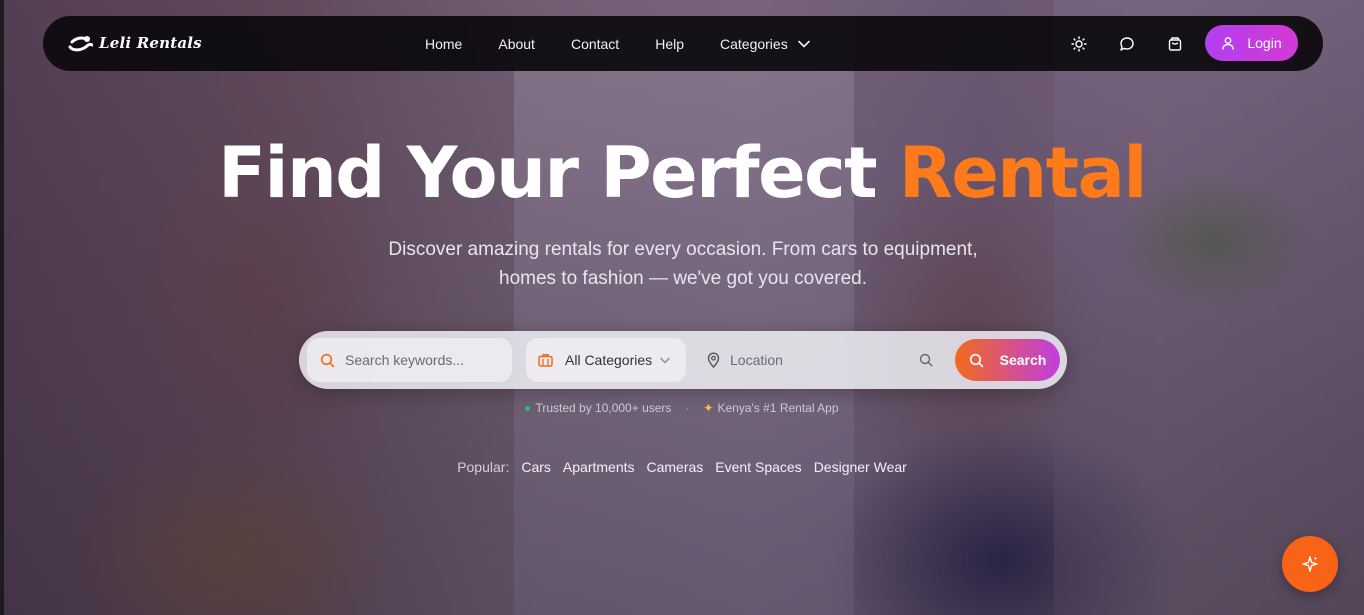  I want to click on cart-button, so click(1175, 44).